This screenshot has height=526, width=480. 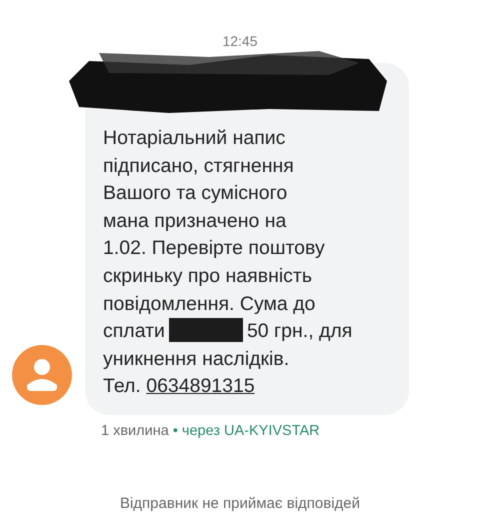 What do you see at coordinates (240, 42) in the screenshot?
I see `message-time: 12:45` at bounding box center [240, 42].